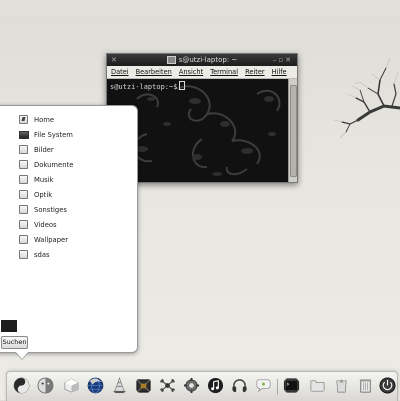 The image size is (400, 401). I want to click on menu-hilfe: Hilfe, so click(279, 72).